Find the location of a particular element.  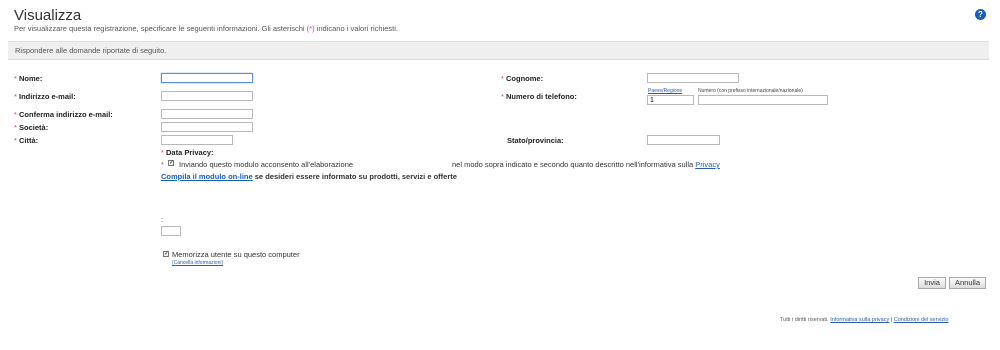

privacy-title: * Data Privacy: is located at coordinates (187, 152).